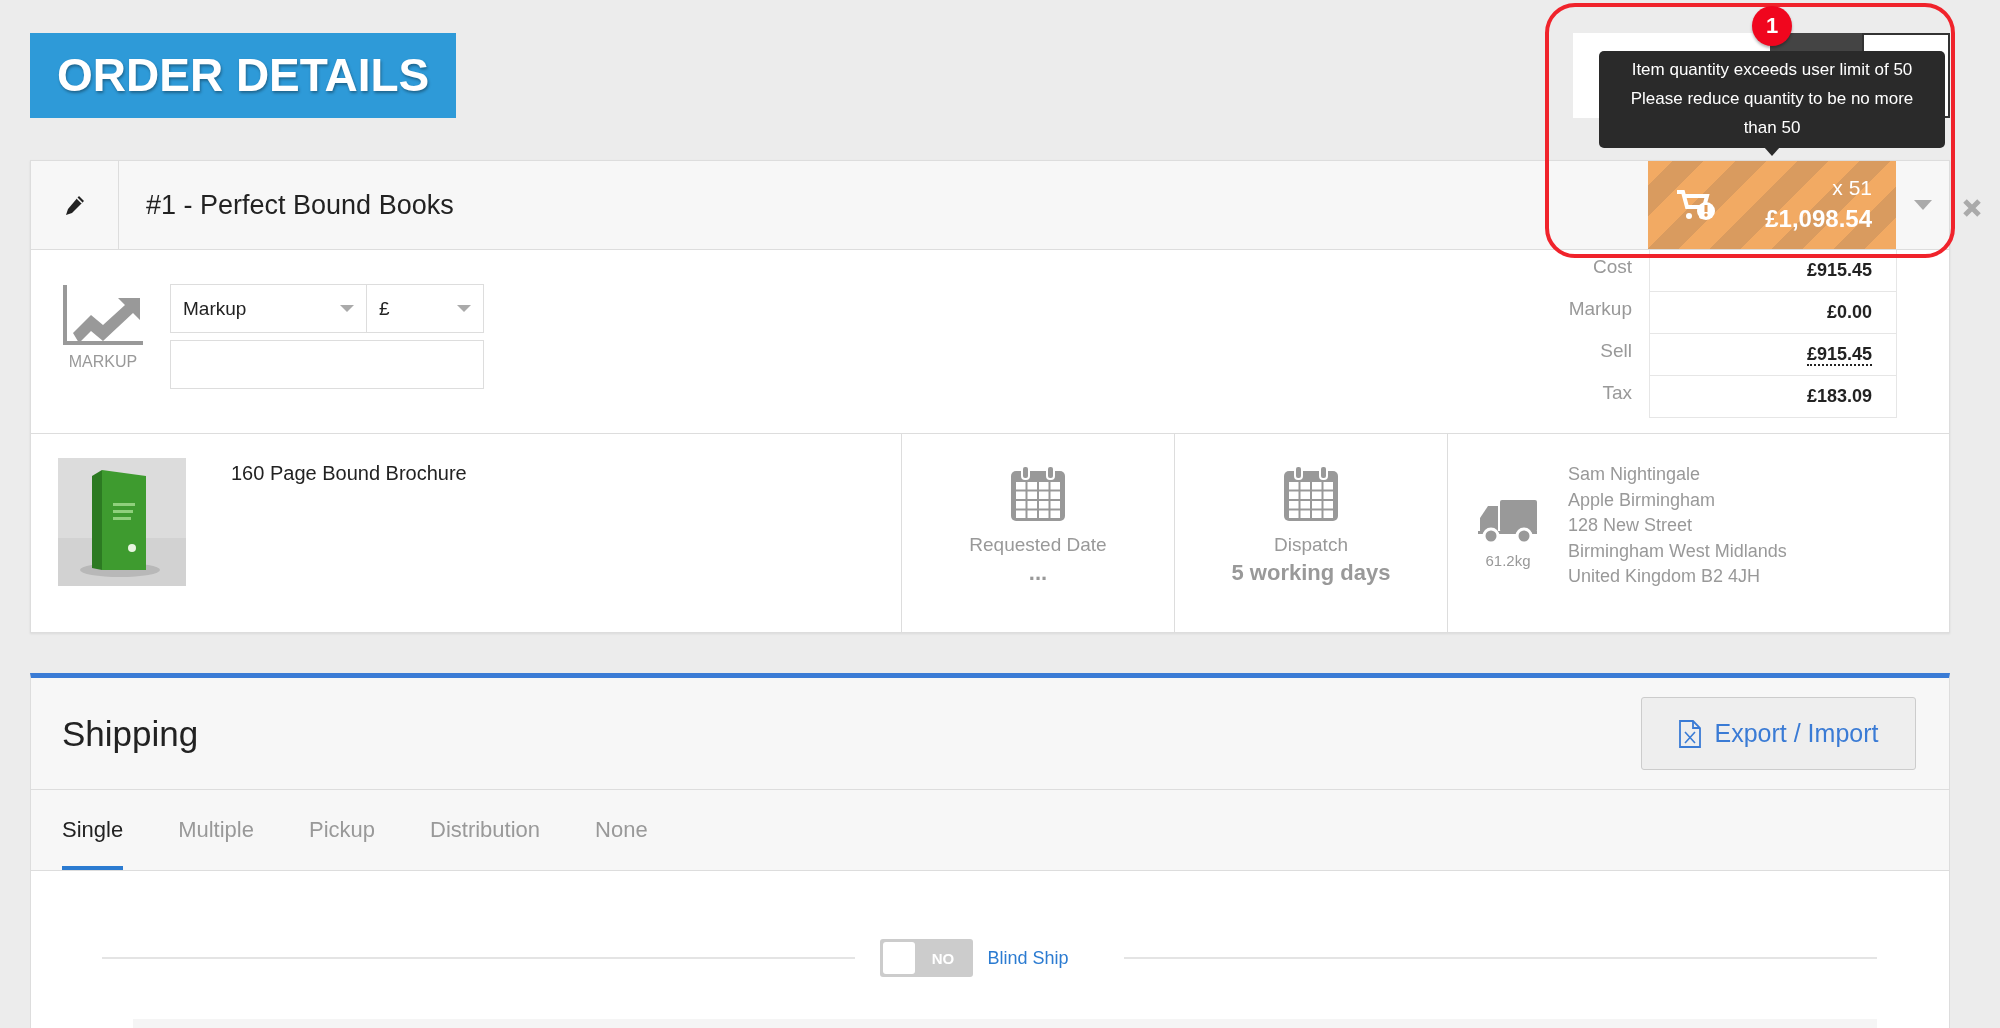 The width and height of the screenshot is (2000, 1028). I want to click on spreadsheet-file-icon, so click(1689, 733).